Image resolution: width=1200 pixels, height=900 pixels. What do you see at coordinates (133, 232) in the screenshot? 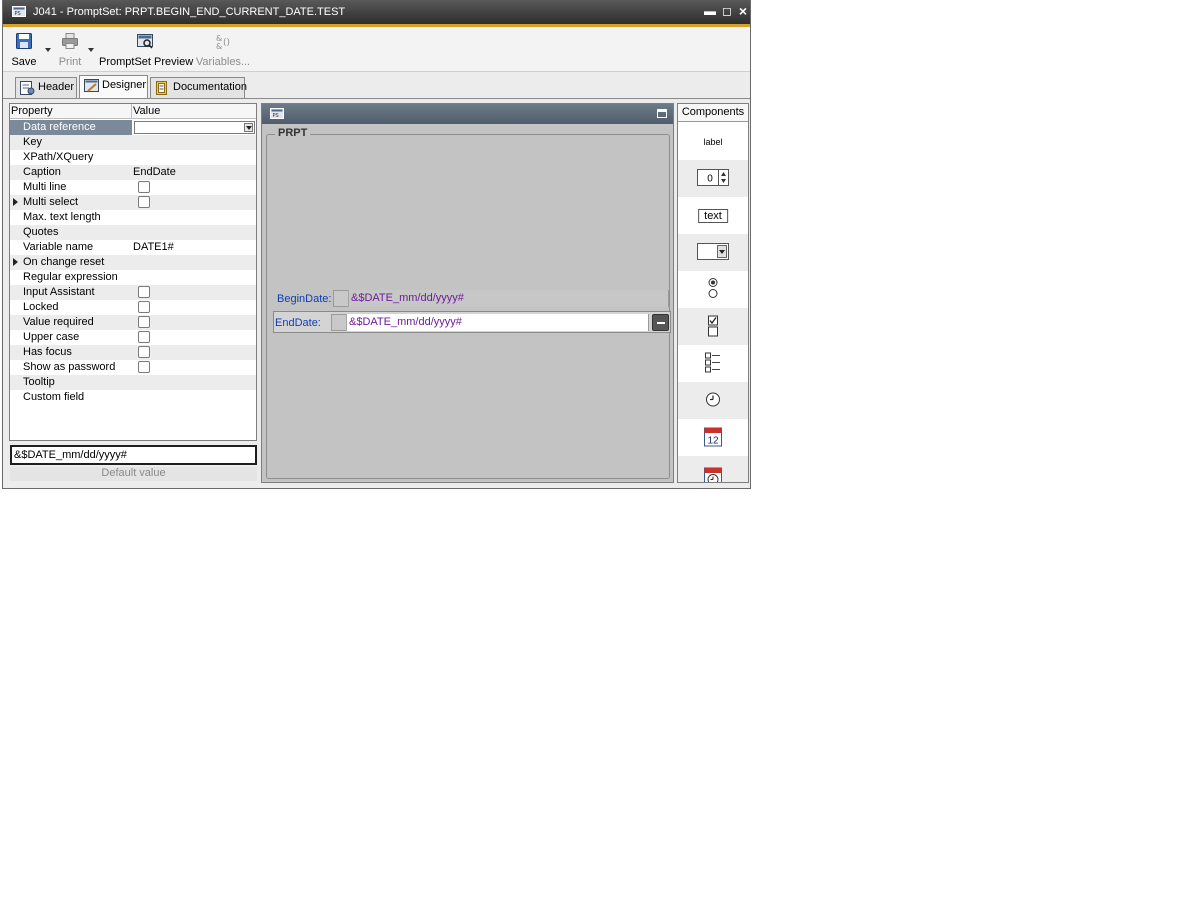
I see `property-row-quotes: Quotes` at bounding box center [133, 232].